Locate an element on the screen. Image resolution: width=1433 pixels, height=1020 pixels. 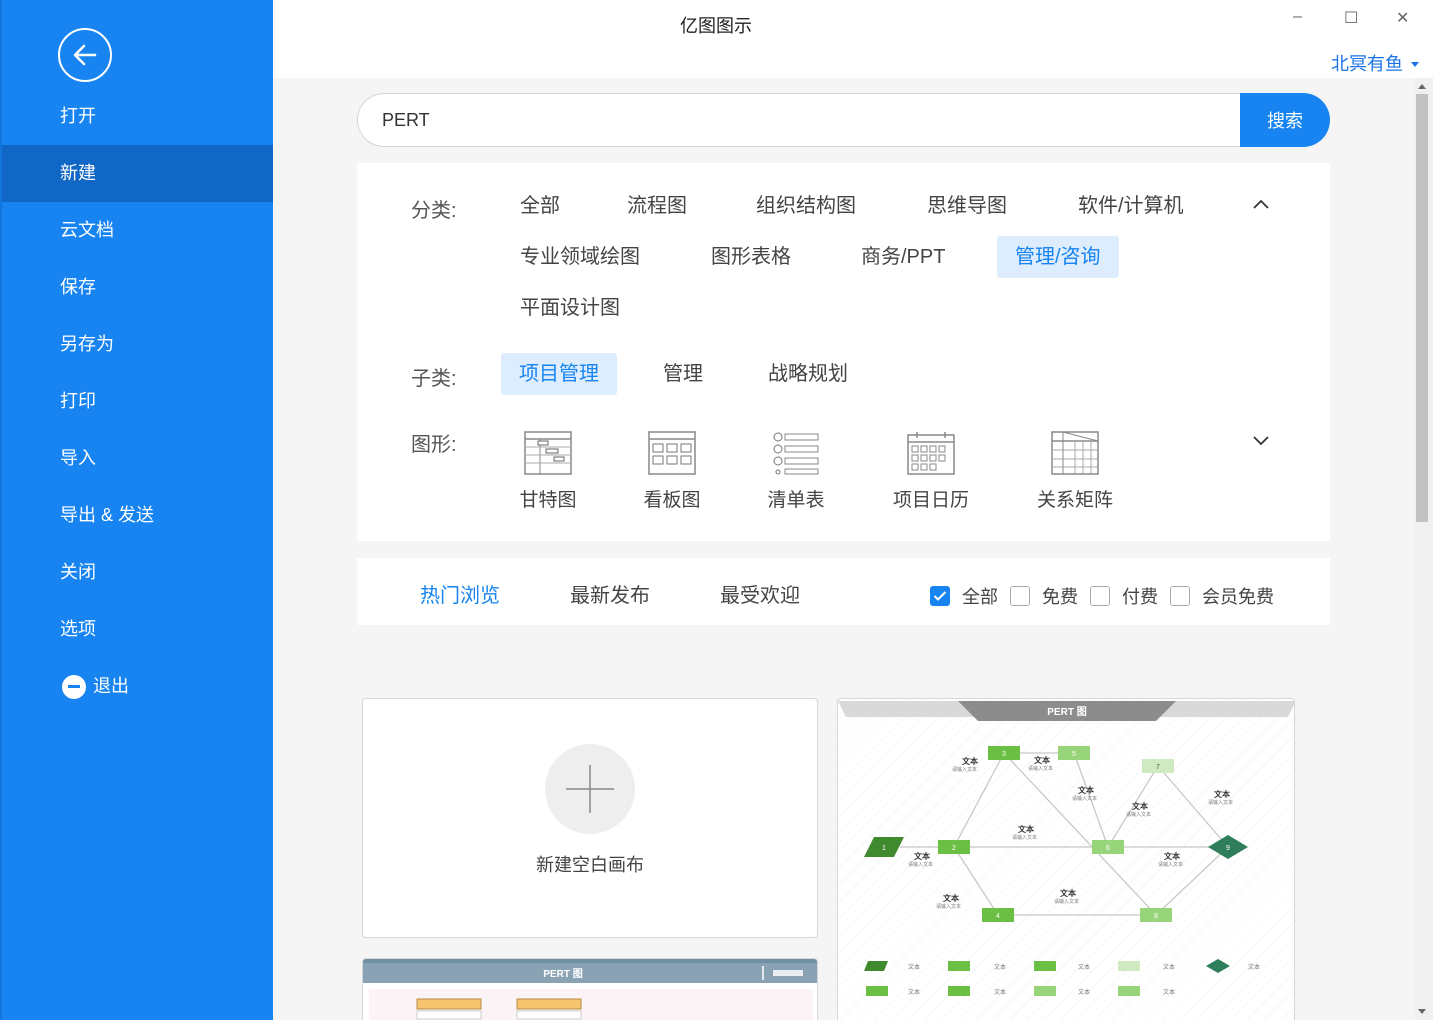
tab-latest: 最新发布 is located at coordinates (610, 593).